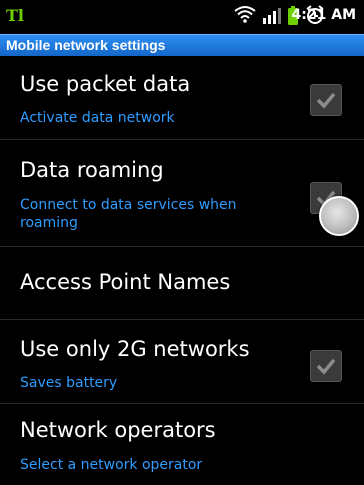 The height and width of the screenshot is (485, 364). What do you see at coordinates (125, 282) in the screenshot?
I see `setting-label: Access Point Names` at bounding box center [125, 282].